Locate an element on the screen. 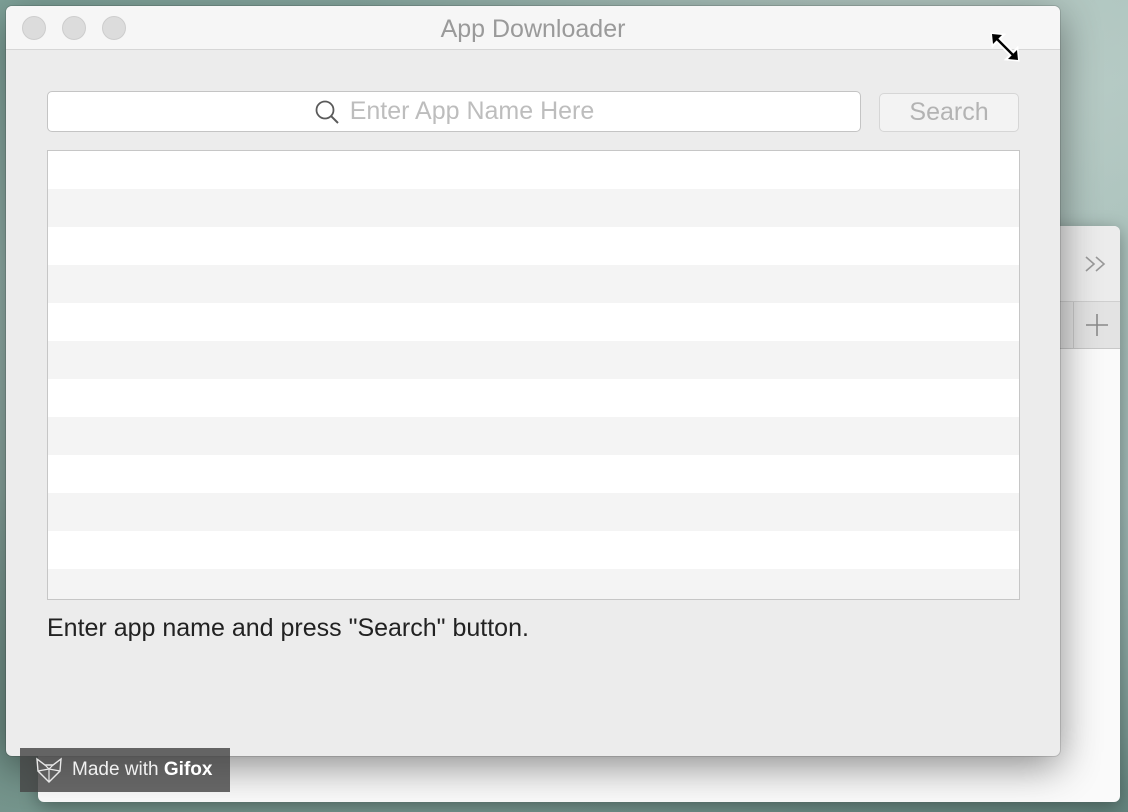 The image size is (1128, 812). gifox-watermark: Made with Gifox is located at coordinates (125, 770).